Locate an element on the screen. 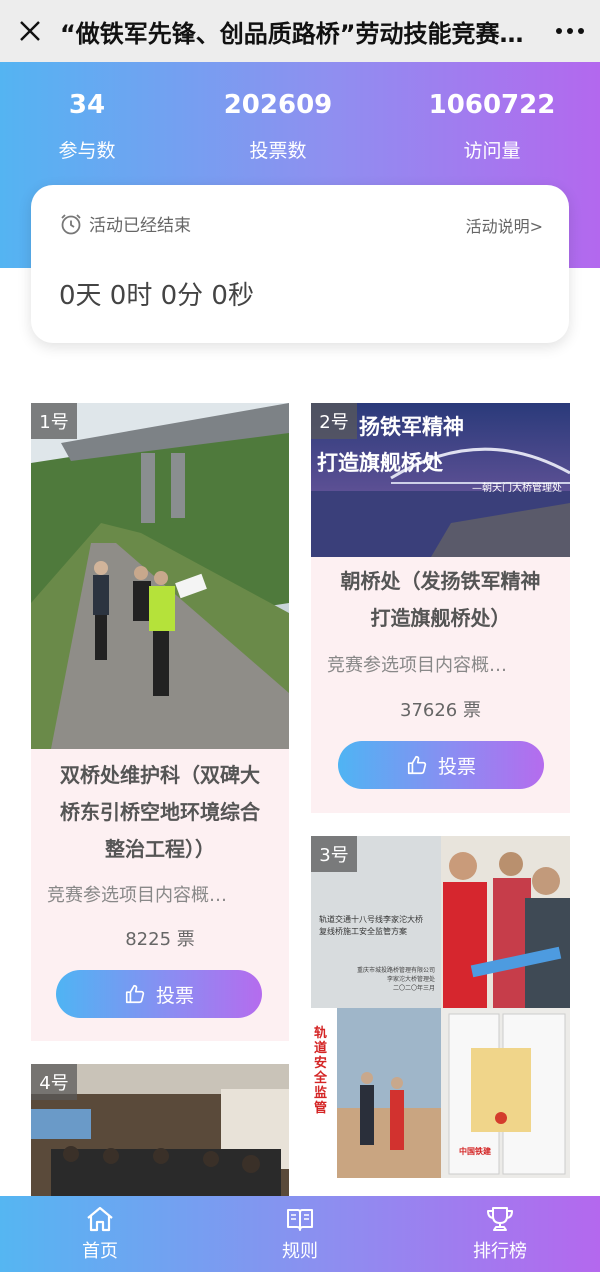  doc-text: 重庆市城投路桥管理有限公司 is located at coordinates (395, 970).